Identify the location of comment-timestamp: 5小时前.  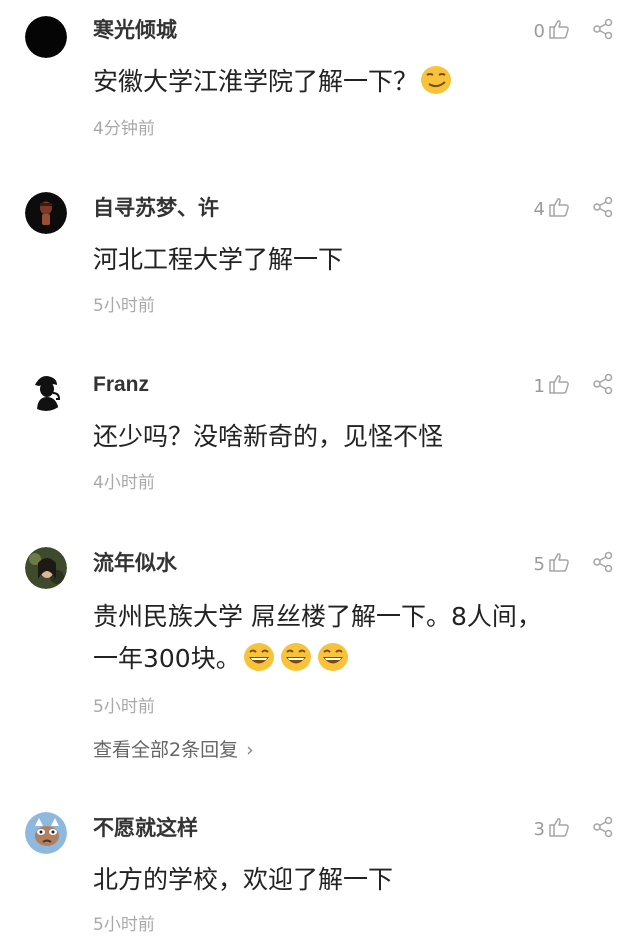
(124, 925).